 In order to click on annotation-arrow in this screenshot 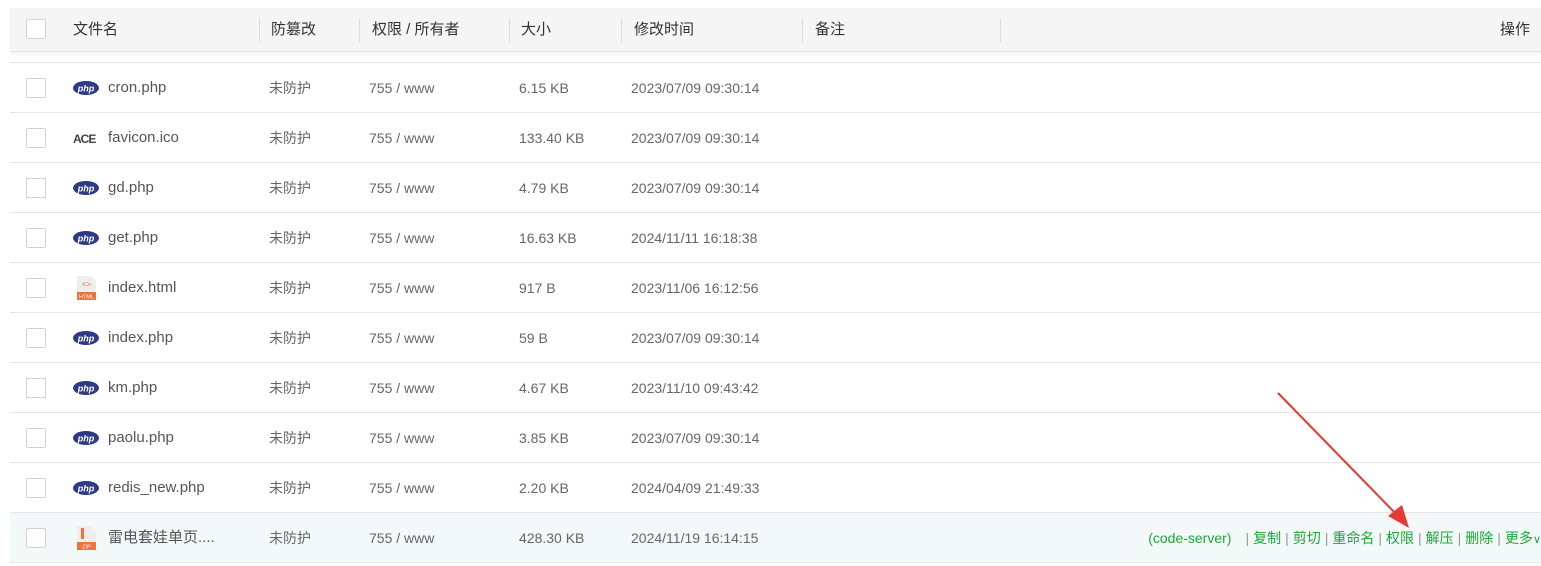, I will do `click(1343, 460)`.